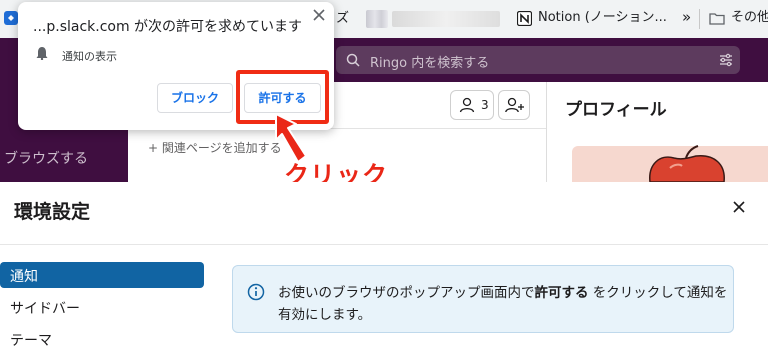 The image size is (768, 350). Describe the element at coordinates (31, 340) in the screenshot. I see `nav-item-theme: テーマ` at that location.